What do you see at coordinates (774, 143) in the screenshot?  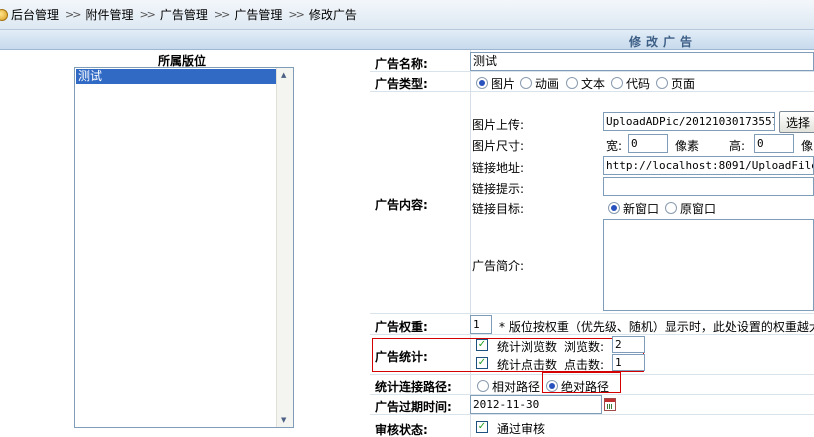 I see `height-input: 0` at bounding box center [774, 143].